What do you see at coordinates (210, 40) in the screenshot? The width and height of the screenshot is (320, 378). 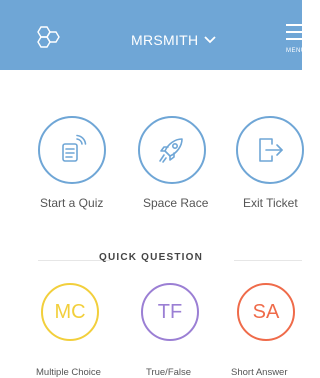 I see `chevron-down-icon` at bounding box center [210, 40].